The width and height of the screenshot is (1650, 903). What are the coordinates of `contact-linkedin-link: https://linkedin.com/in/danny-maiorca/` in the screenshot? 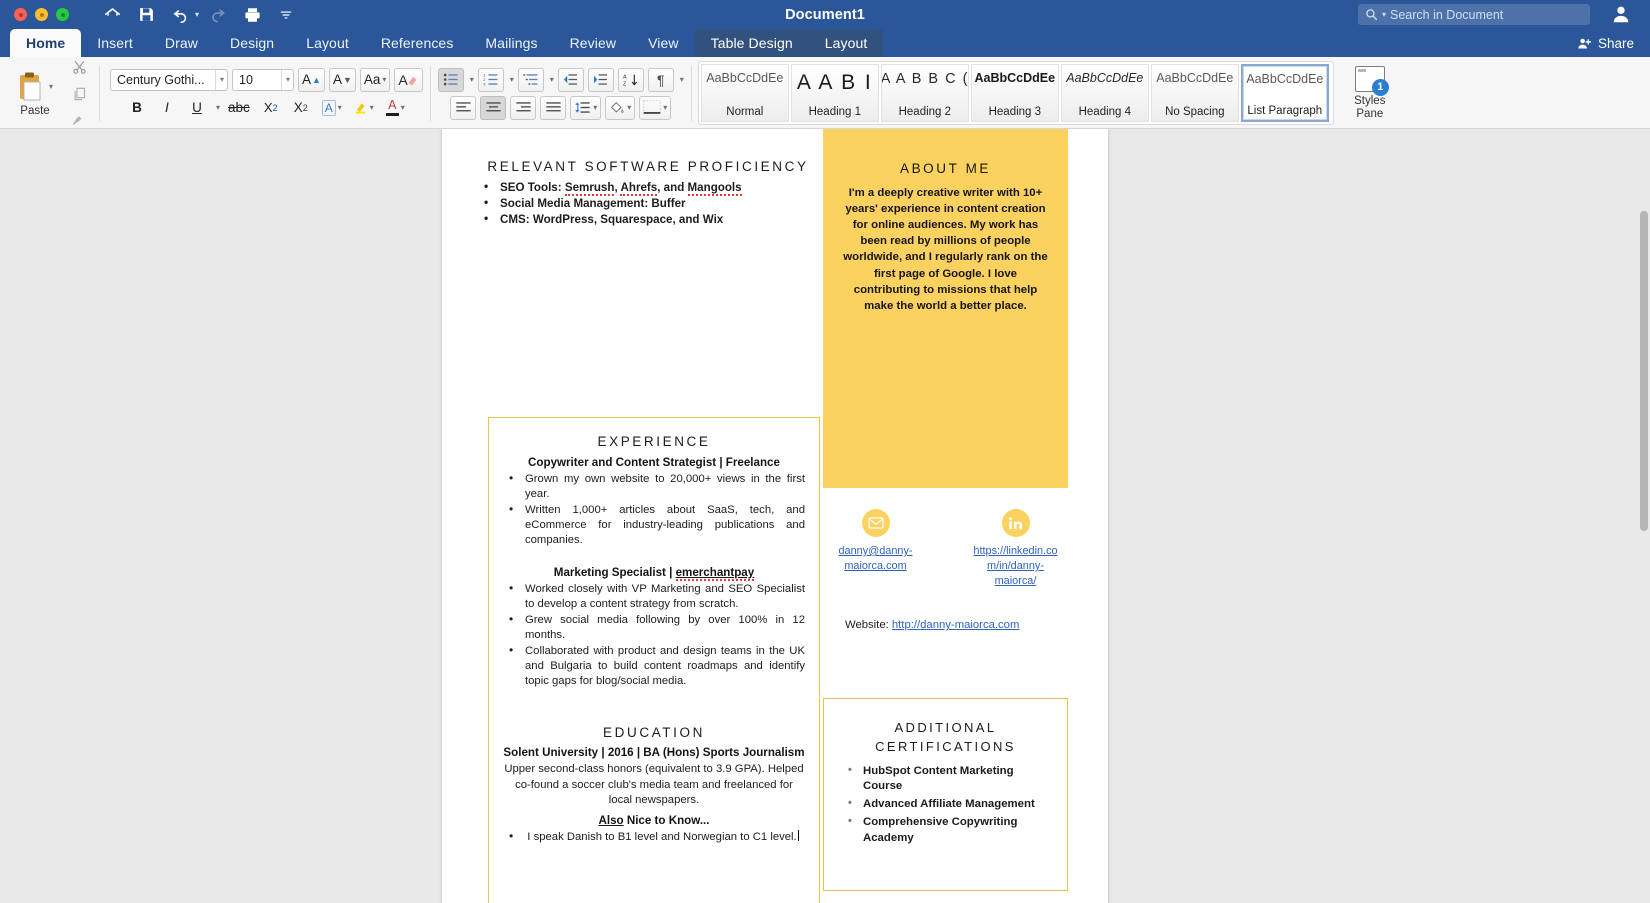 It's located at (1016, 566).